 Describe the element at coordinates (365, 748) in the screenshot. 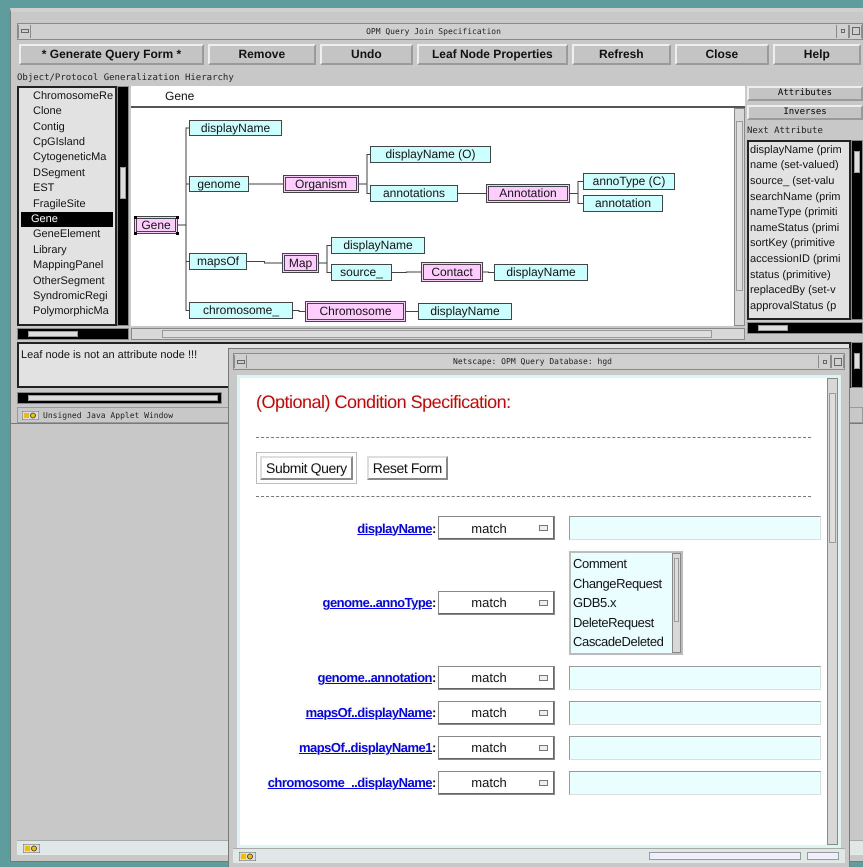

I see `field-link: mapsOf..displayName1` at that location.